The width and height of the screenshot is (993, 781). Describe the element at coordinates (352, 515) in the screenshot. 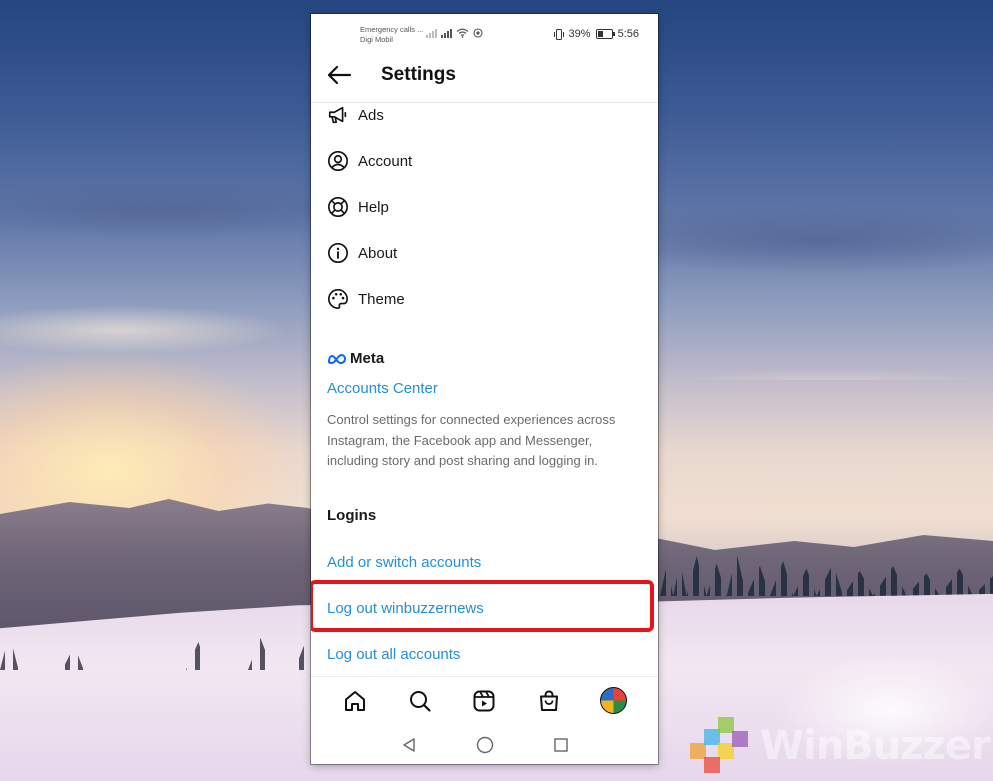

I see `logins-section-label: Logins` at that location.